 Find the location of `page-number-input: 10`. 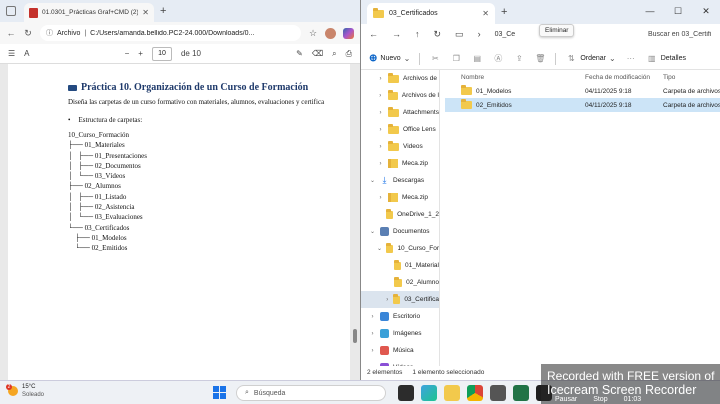

page-number-input: 10 is located at coordinates (161, 53).